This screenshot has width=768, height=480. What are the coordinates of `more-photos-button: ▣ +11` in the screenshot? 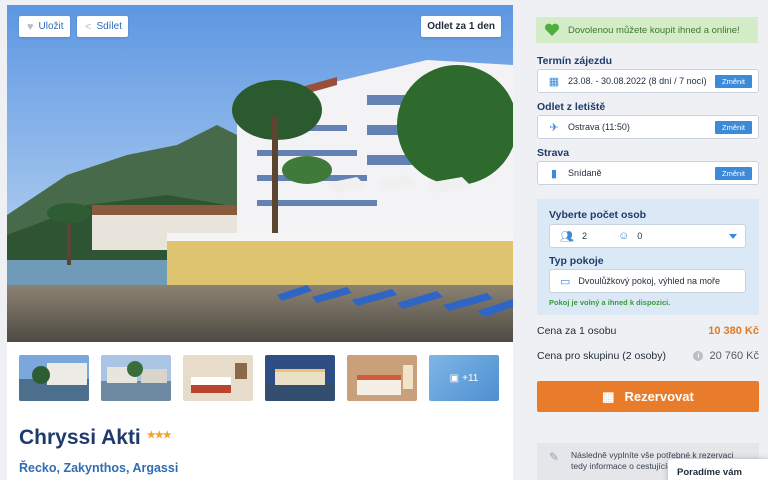 It's located at (464, 378).